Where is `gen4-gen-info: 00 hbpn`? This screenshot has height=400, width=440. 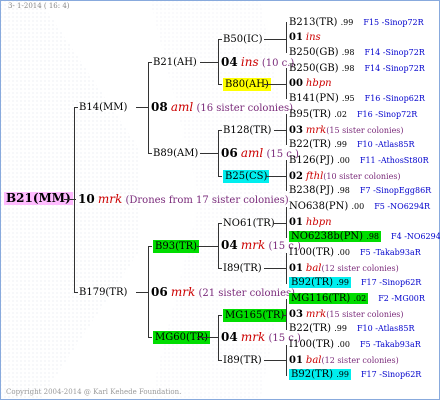 gen4-gen-info: 00 hbpn is located at coordinates (310, 83).